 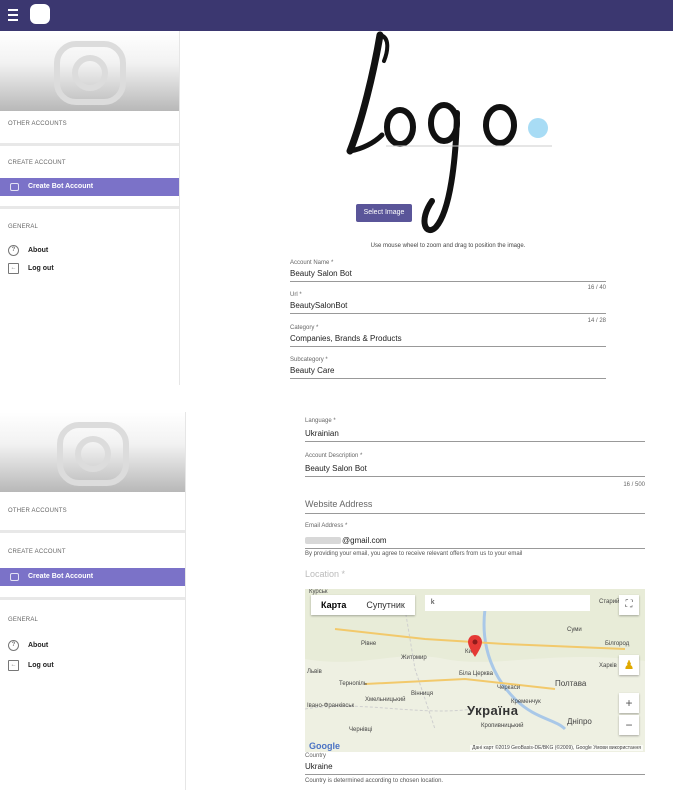 What do you see at coordinates (634, 485) in the screenshot?
I see `description-counter: 16 / 500` at bounding box center [634, 485].